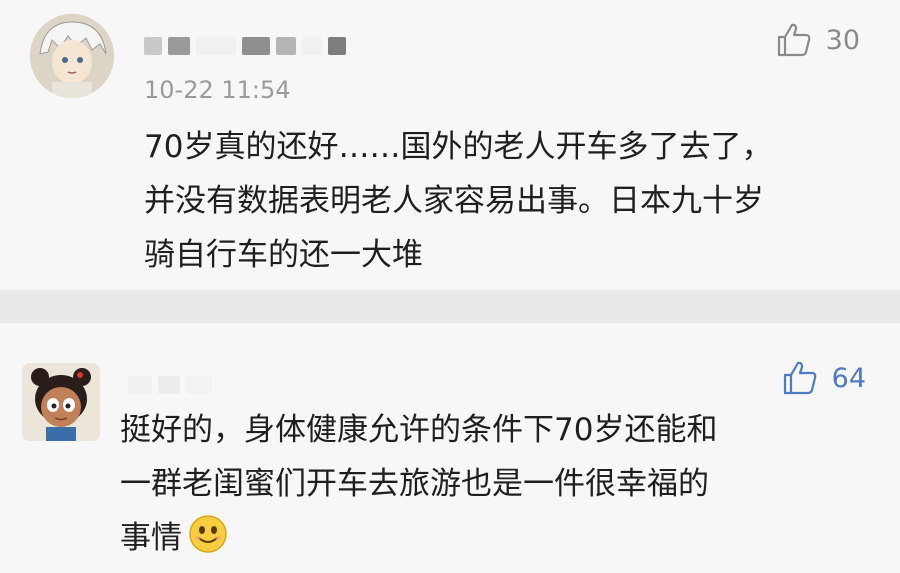 This screenshot has height=573, width=900. What do you see at coordinates (873, 282) in the screenshot?
I see `watermark` at bounding box center [873, 282].